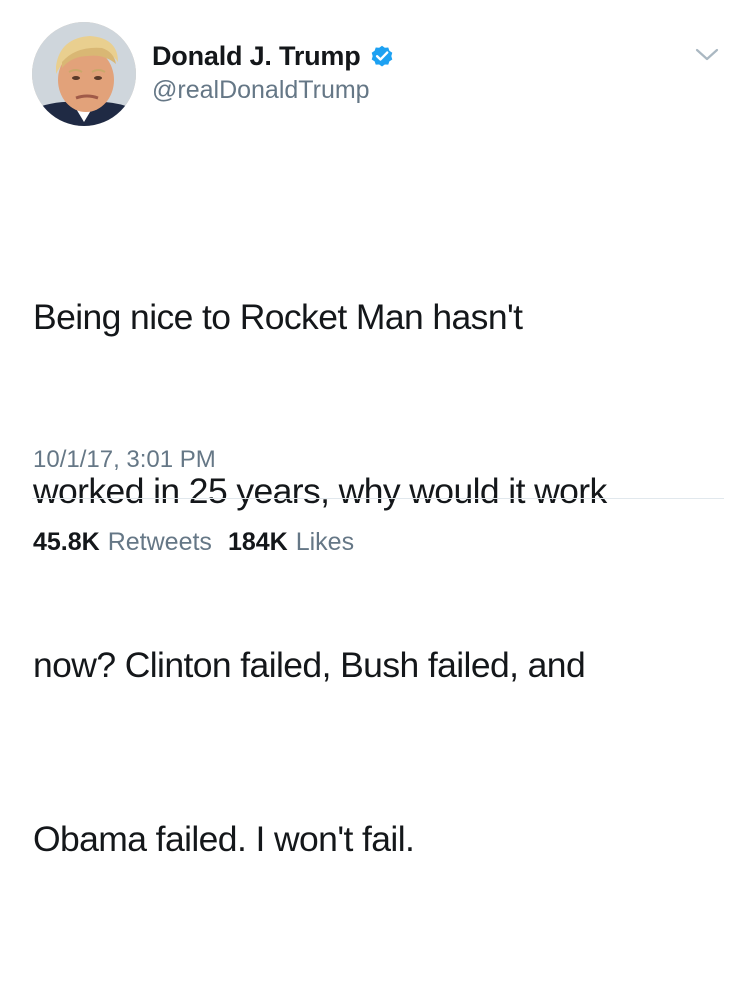 The height and width of the screenshot is (984, 750). I want to click on divider, so click(378, 498).